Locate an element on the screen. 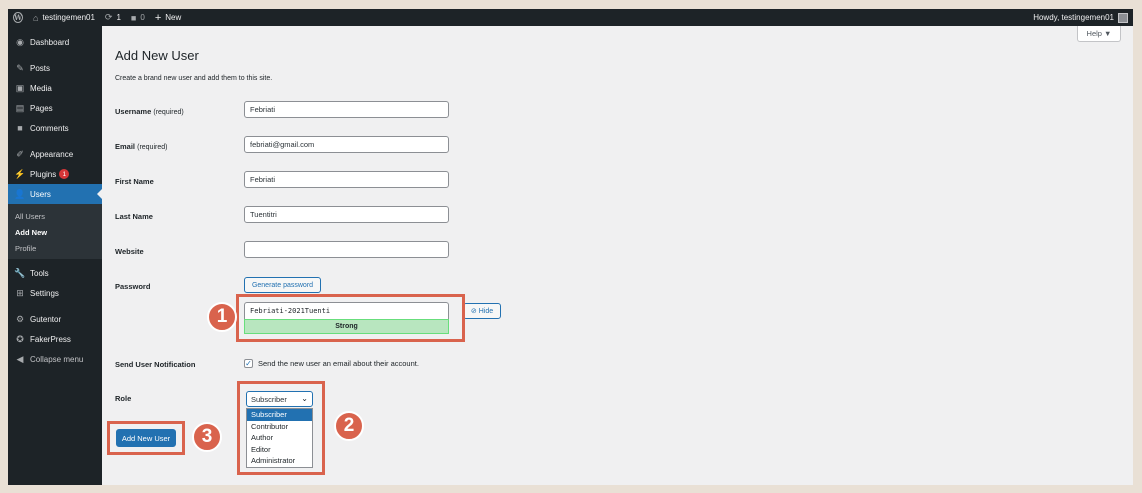 This screenshot has width=1142, height=493. menu-label: Pages is located at coordinates (41, 108).